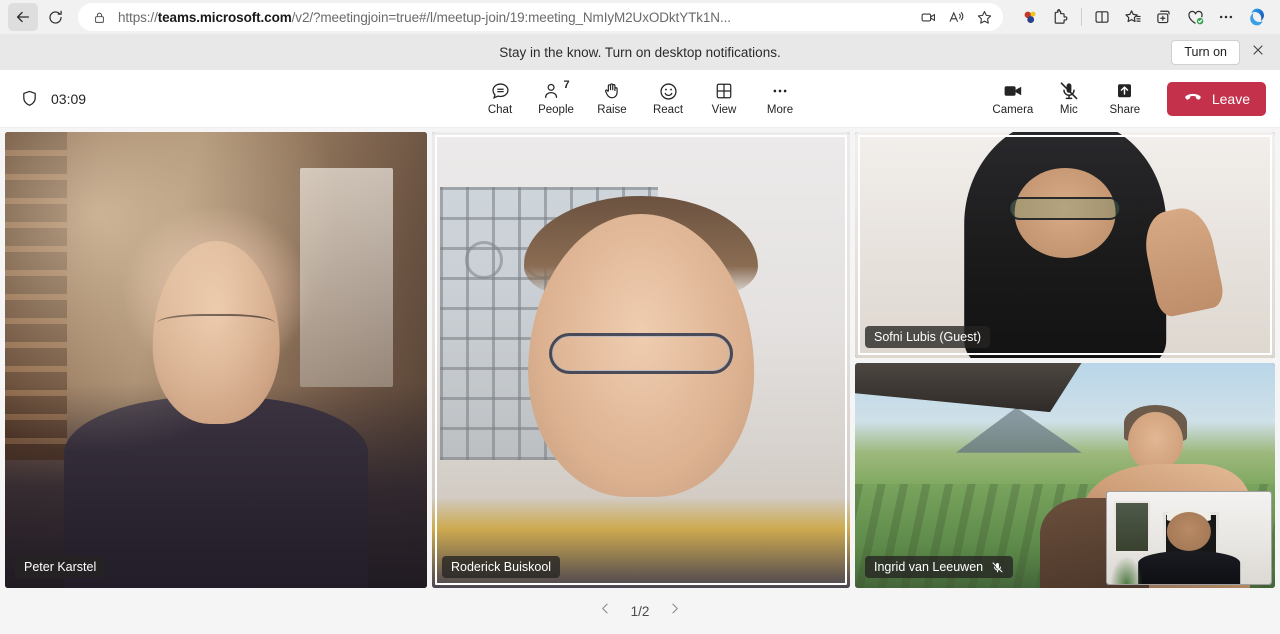 This screenshot has height=634, width=1280. I want to click on raise-label: Raise, so click(612, 110).